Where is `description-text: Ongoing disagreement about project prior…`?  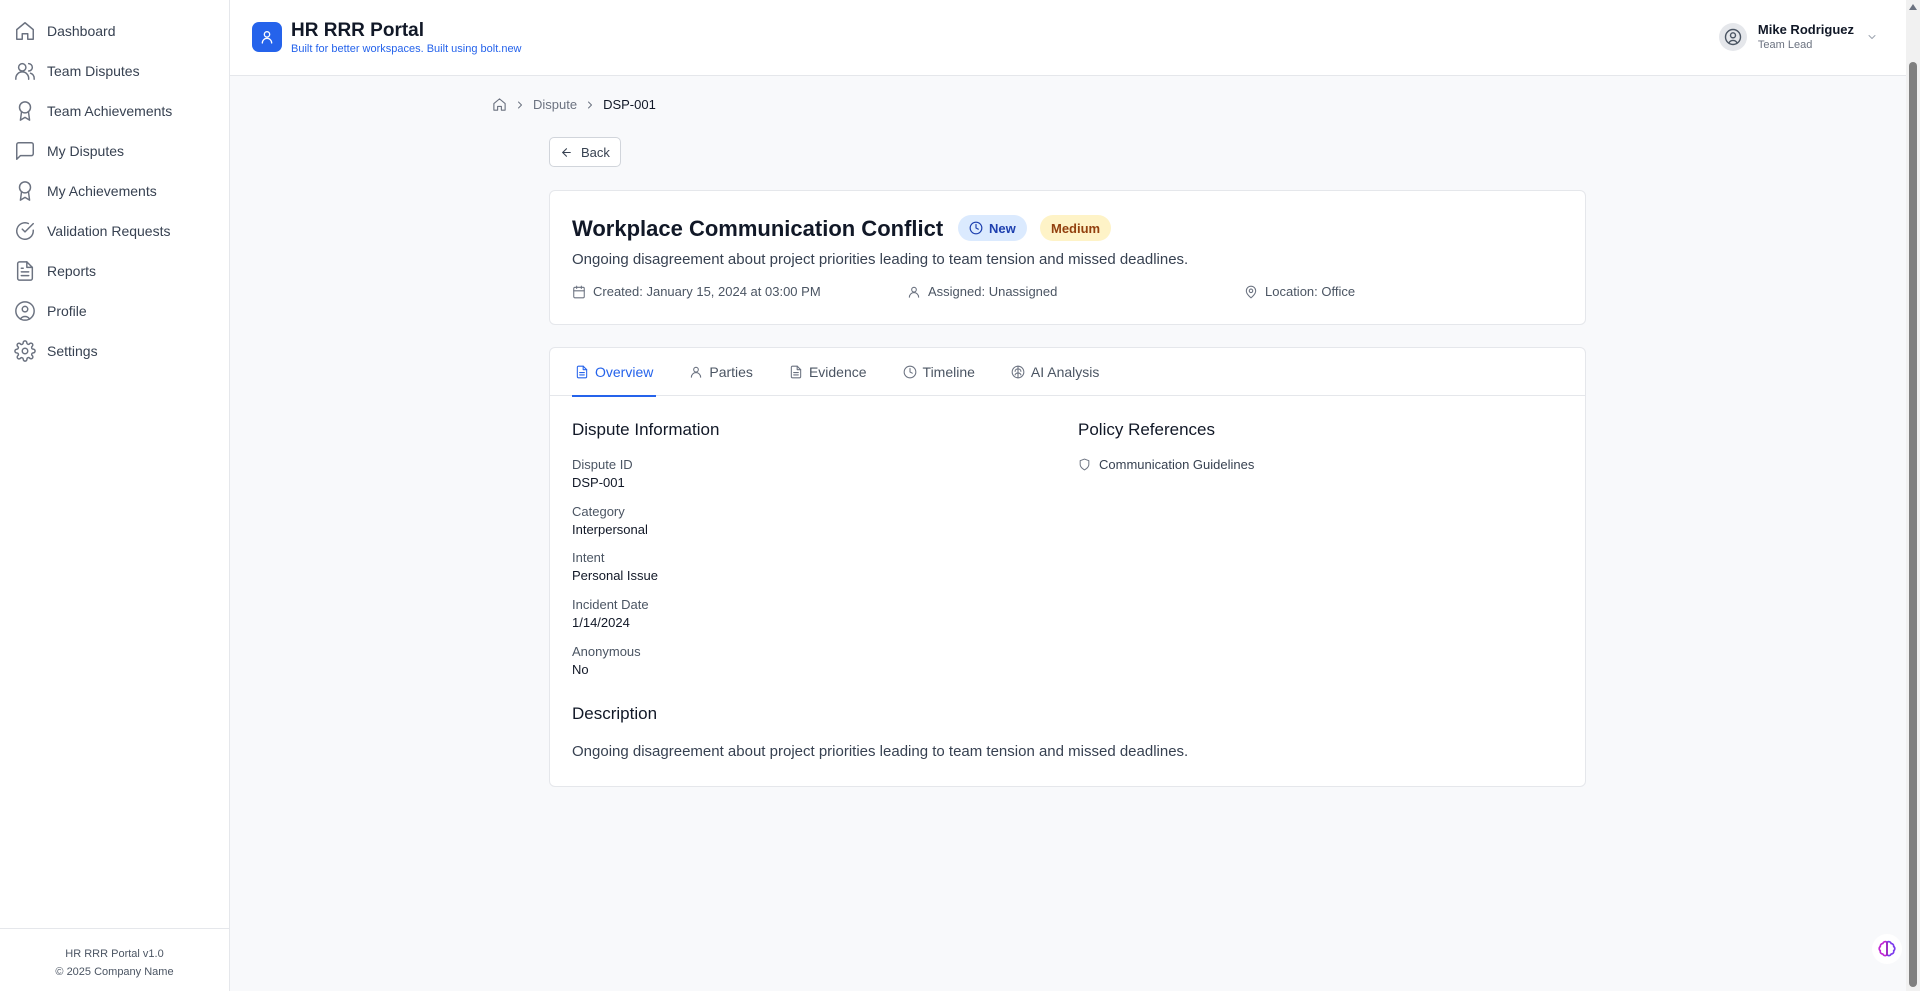
description-text: Ongoing disagreement about project prior… is located at coordinates (880, 751).